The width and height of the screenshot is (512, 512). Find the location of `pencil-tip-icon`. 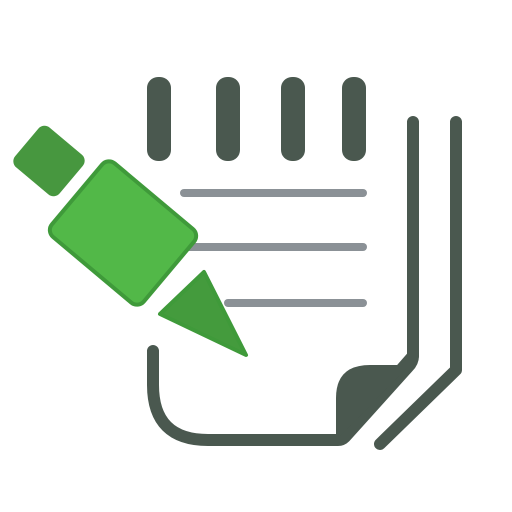

pencil-tip-icon is located at coordinates (203, 313).